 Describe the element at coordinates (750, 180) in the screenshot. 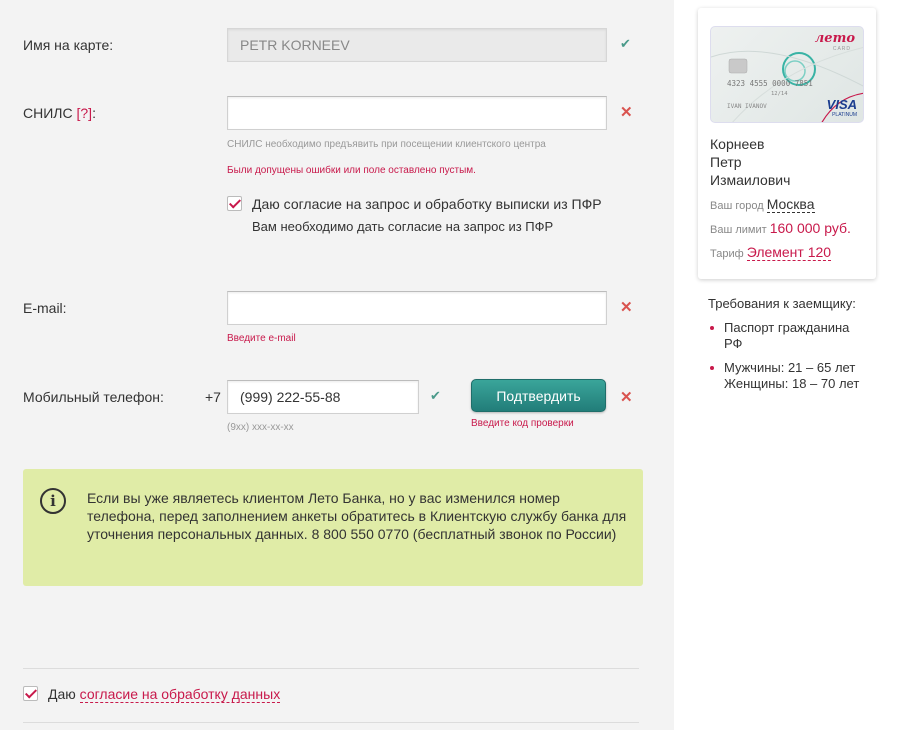

I see `patronymic: Измаилович` at that location.